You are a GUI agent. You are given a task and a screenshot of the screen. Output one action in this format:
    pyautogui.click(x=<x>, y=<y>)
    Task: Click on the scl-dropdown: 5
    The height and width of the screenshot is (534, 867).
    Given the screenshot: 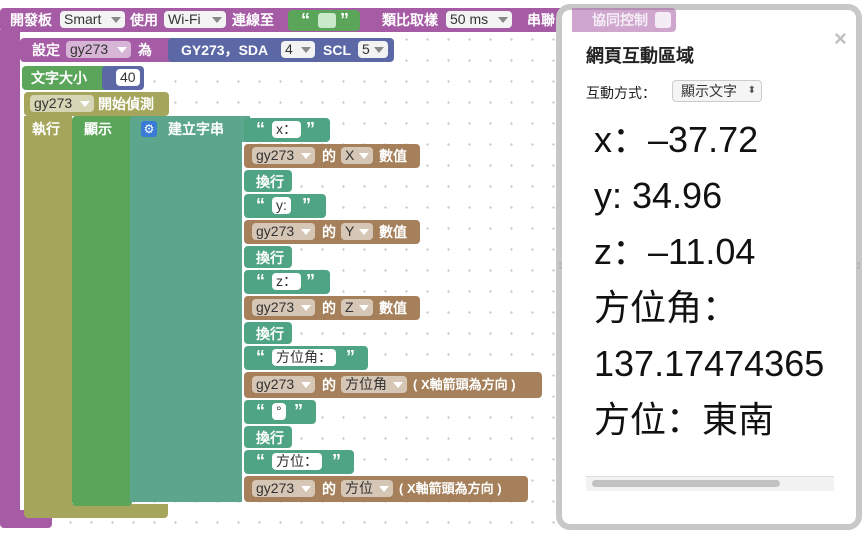 What is the action you would take?
    pyautogui.click(x=373, y=49)
    